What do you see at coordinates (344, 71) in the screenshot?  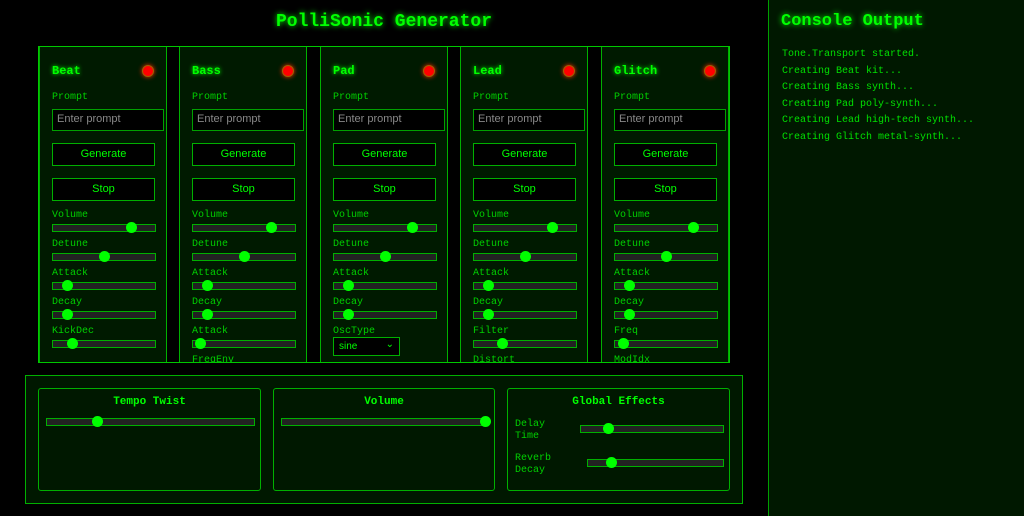 I see `channel-name: Pad` at bounding box center [344, 71].